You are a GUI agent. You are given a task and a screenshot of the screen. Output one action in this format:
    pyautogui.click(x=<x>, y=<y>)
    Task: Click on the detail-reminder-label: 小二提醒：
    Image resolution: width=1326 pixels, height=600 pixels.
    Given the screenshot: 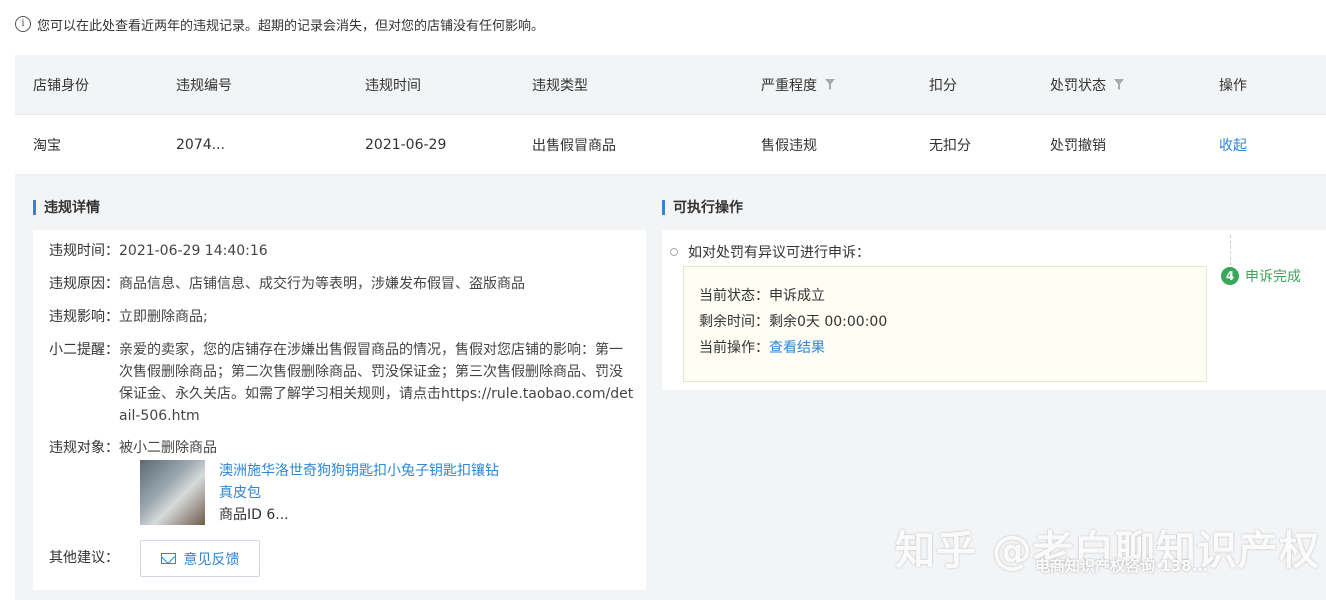 What is the action you would take?
    pyautogui.click(x=84, y=350)
    